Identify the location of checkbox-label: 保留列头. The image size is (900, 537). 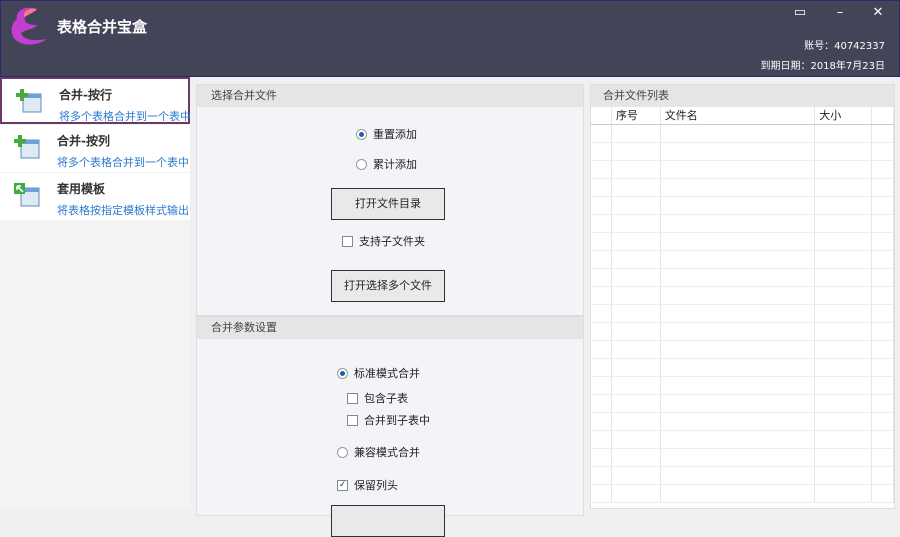
(376, 485).